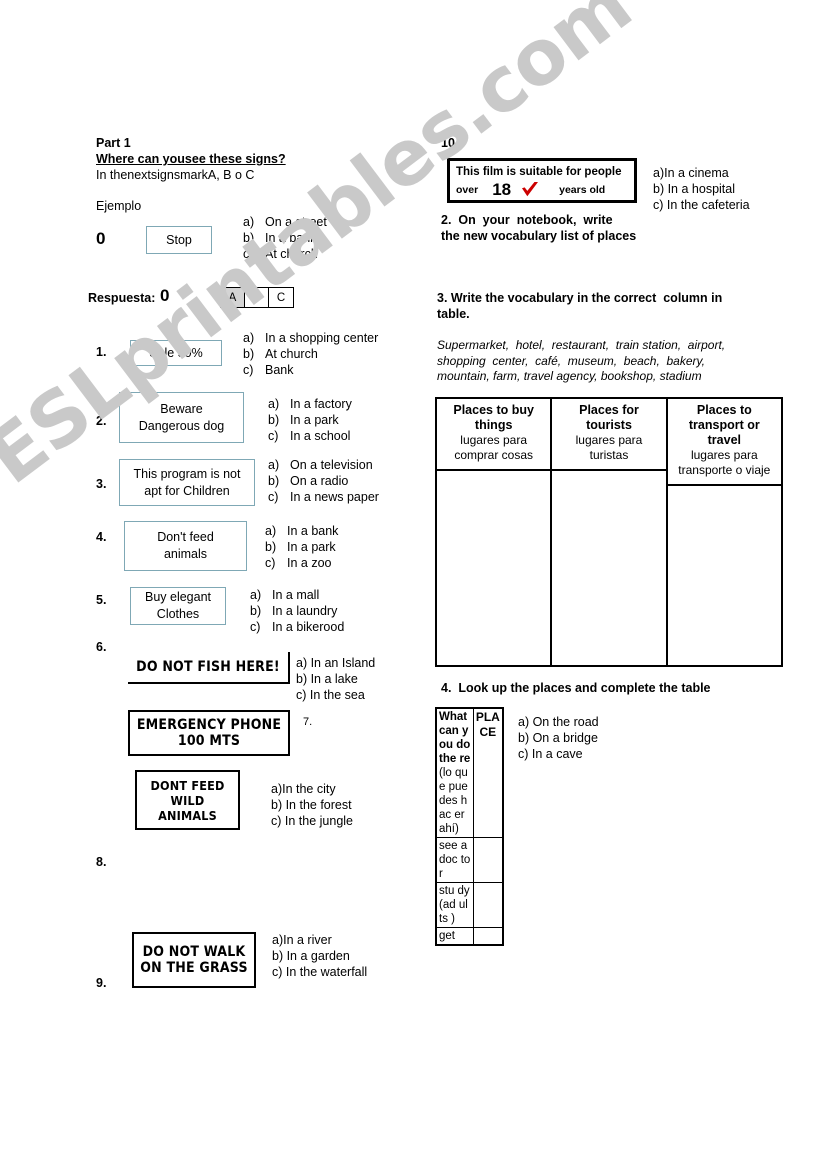  I want to click on sign-line: Dangerous dog, so click(181, 425).